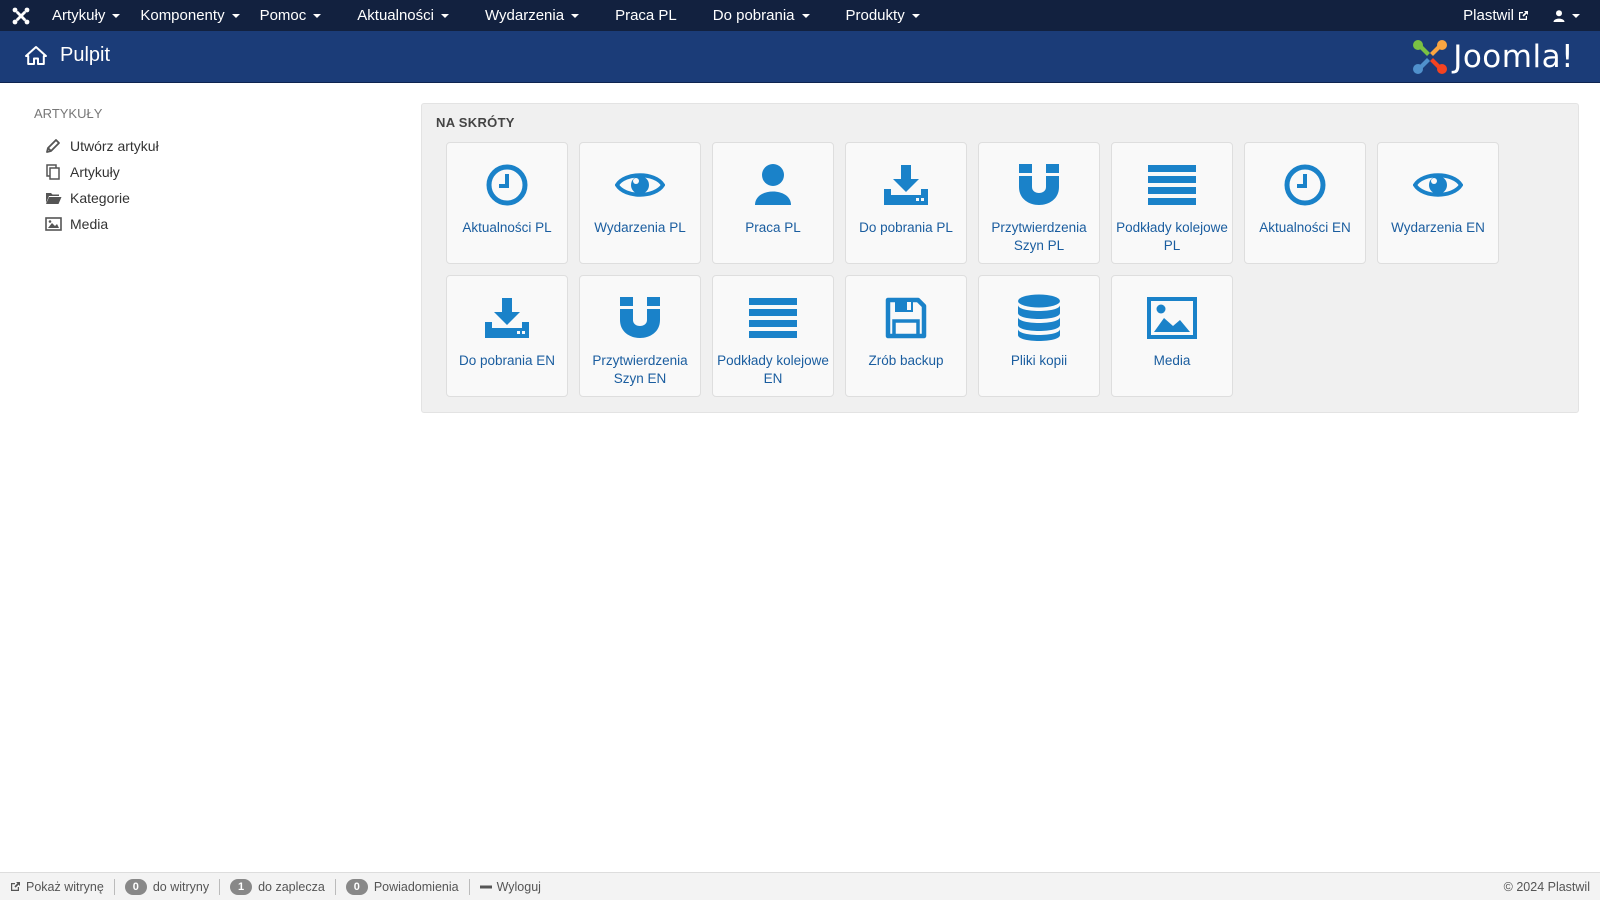 The height and width of the screenshot is (900, 1600). Describe the element at coordinates (518, 886) in the screenshot. I see `logout-label: Wyloguj` at that location.